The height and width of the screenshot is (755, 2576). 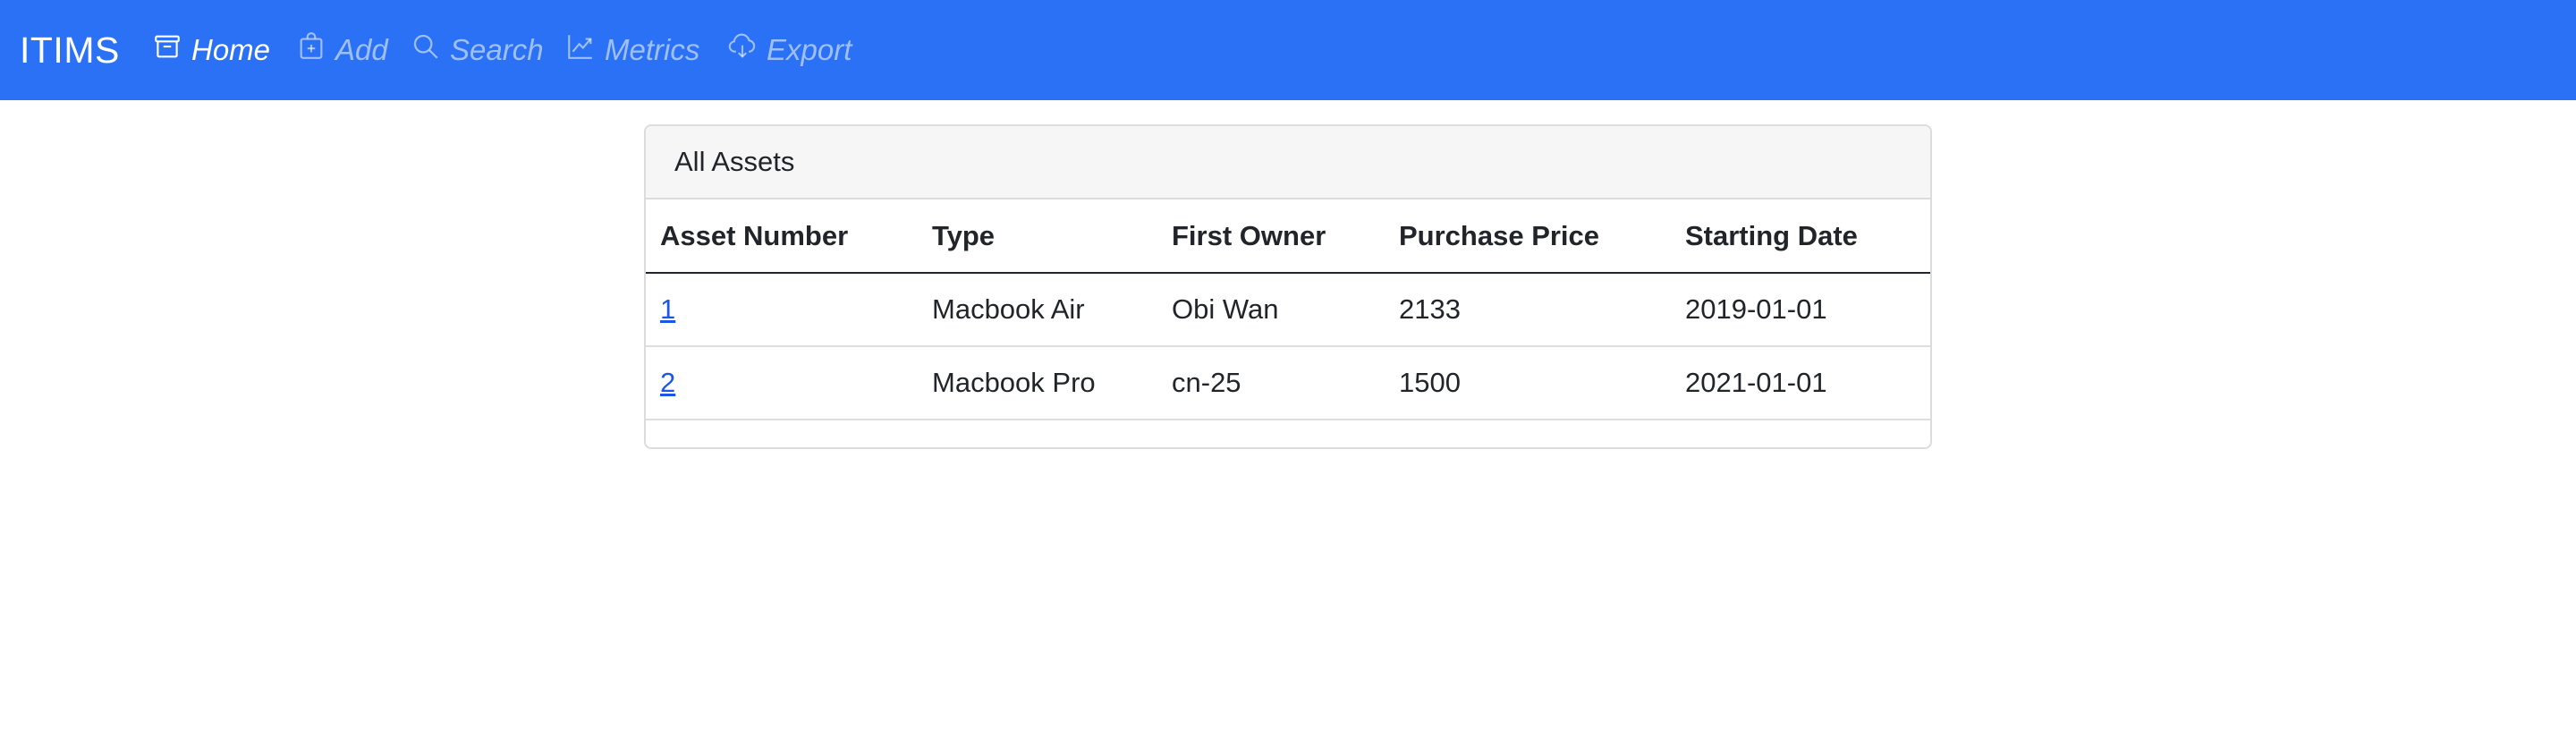 I want to click on top-navbar: ITIMS Home Add Search Metrics Export, so click(x=1288, y=50).